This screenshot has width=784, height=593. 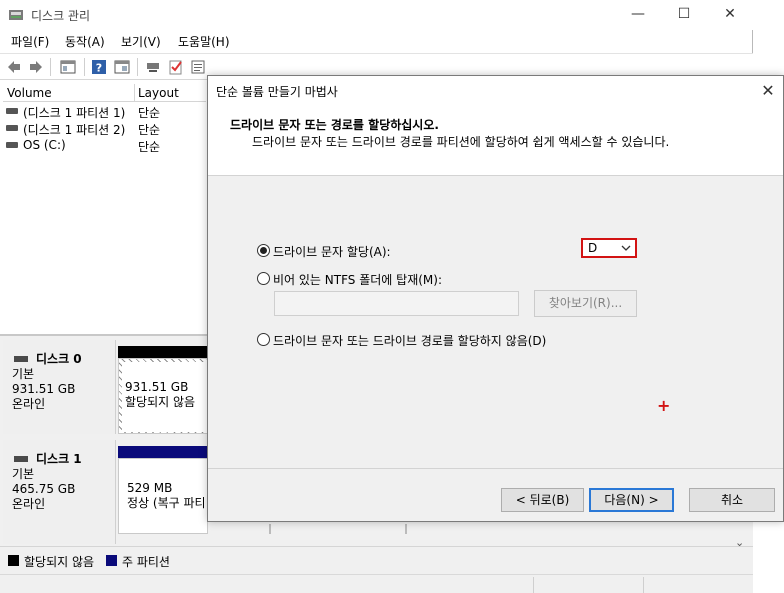 I want to click on menu-help: 도움말(H), so click(x=204, y=41).